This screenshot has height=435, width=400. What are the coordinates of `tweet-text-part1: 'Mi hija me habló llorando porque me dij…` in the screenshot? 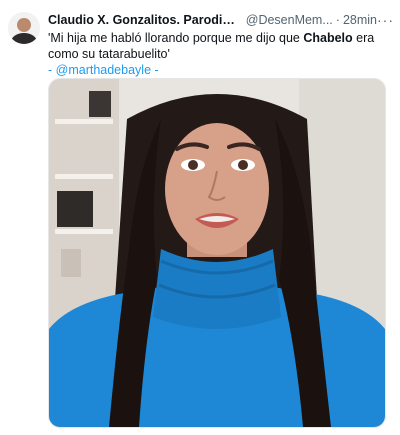 It's located at (176, 38).